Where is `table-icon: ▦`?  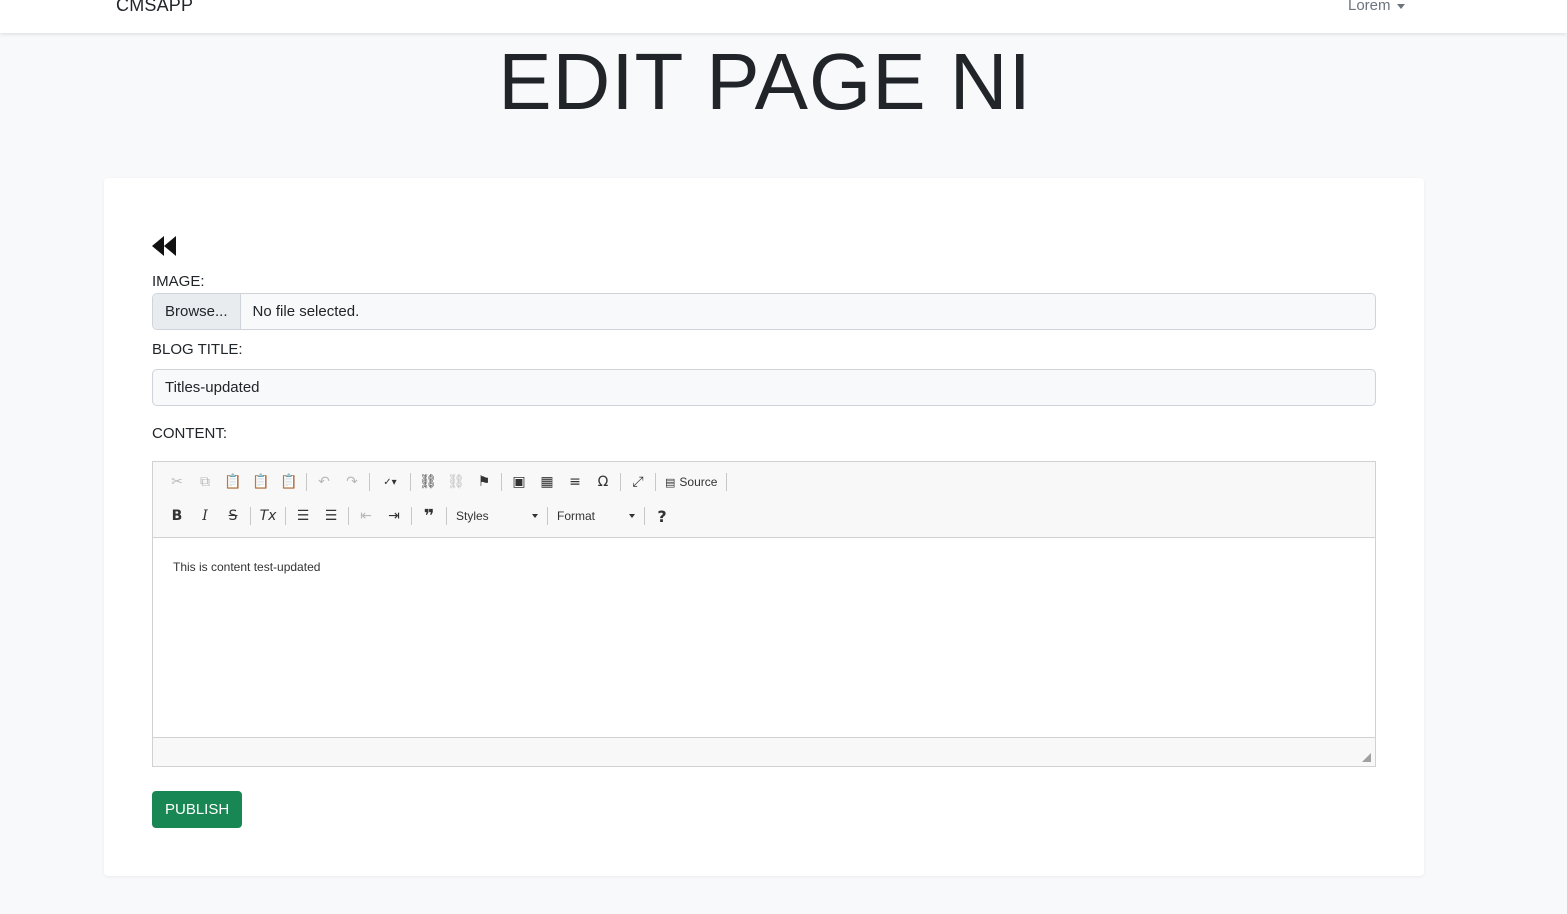
table-icon: ▦ is located at coordinates (547, 482).